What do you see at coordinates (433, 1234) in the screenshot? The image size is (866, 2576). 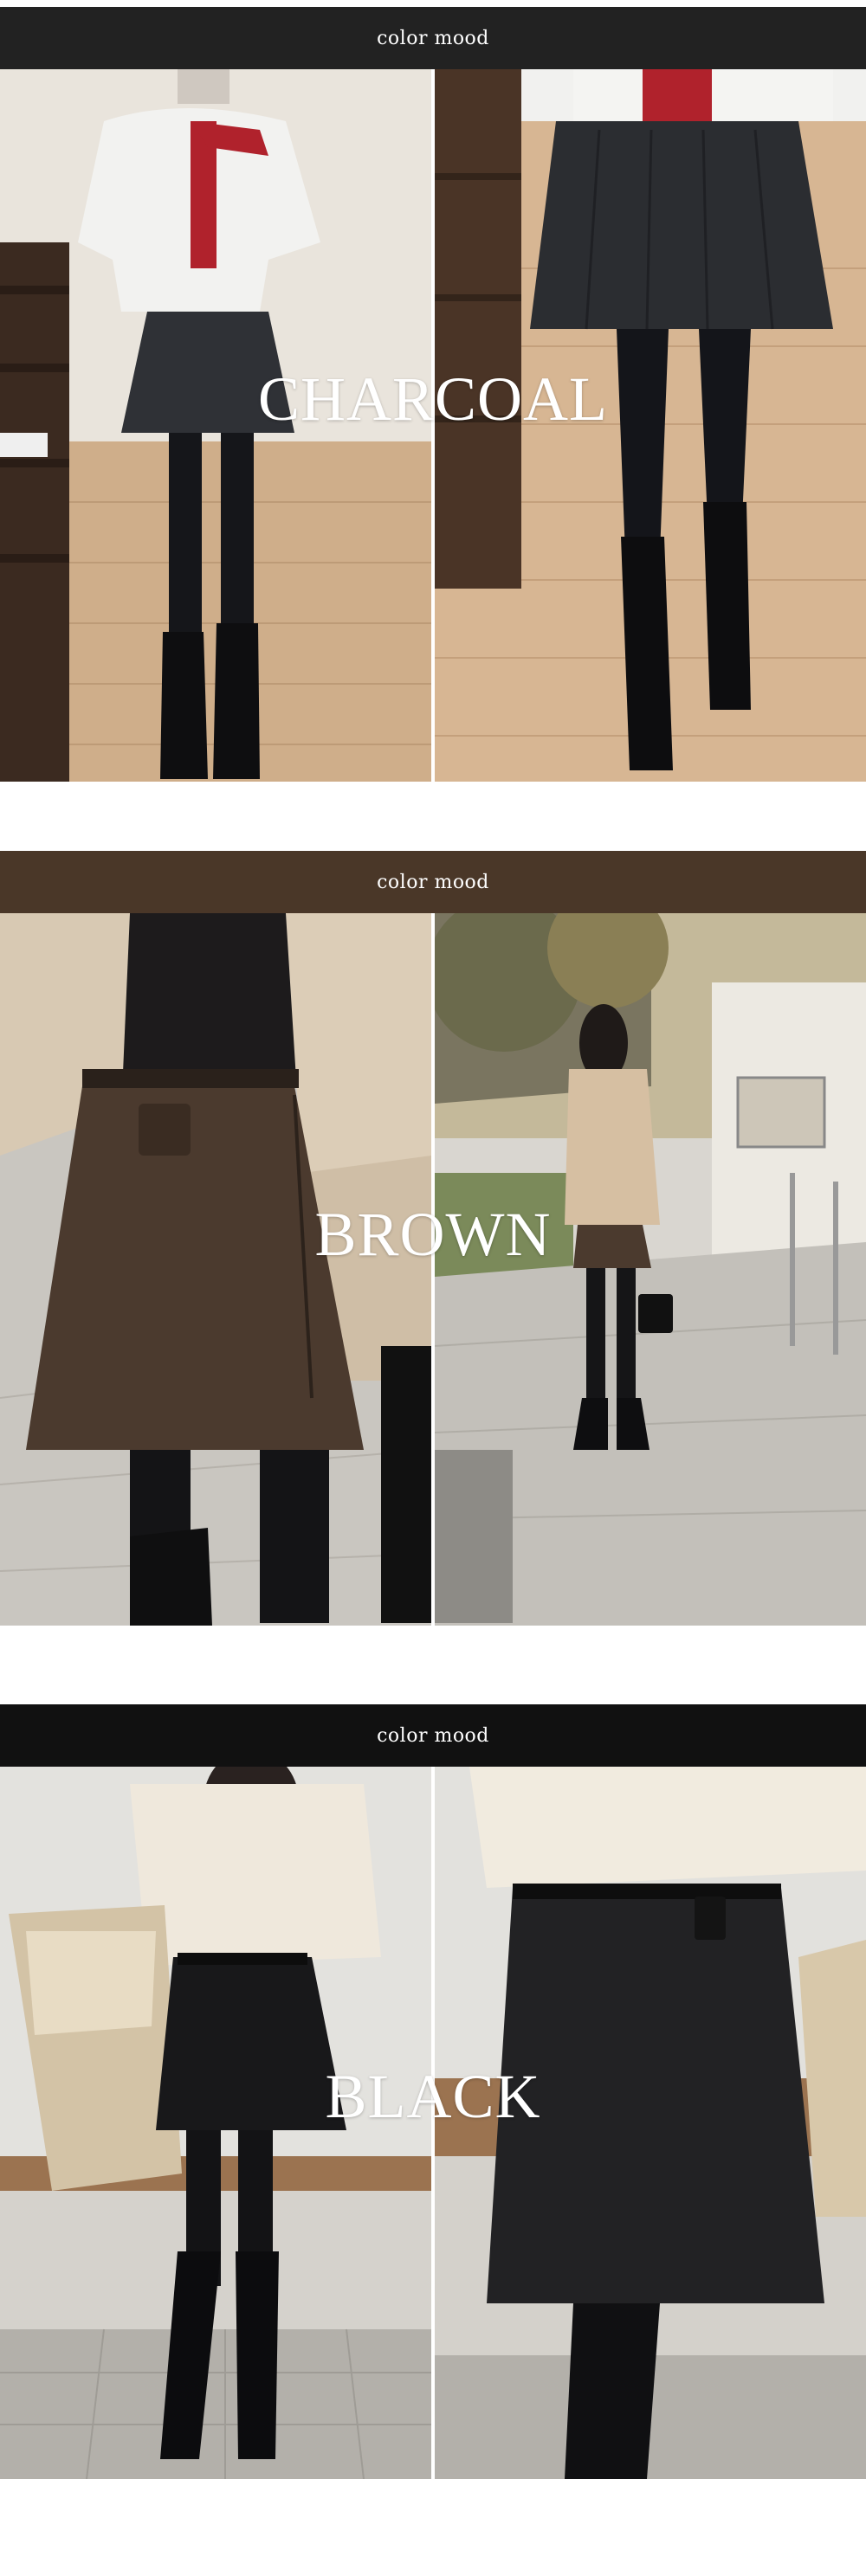 I see `color-name-title: BROWN` at bounding box center [433, 1234].